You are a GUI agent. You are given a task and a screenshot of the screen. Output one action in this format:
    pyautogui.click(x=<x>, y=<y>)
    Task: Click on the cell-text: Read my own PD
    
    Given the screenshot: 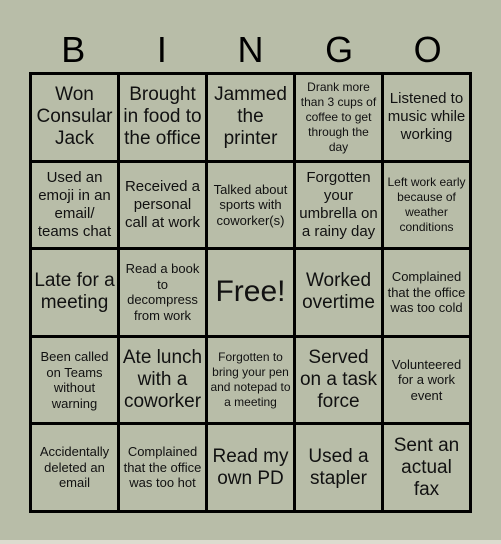 What is the action you would take?
    pyautogui.click(x=250, y=467)
    